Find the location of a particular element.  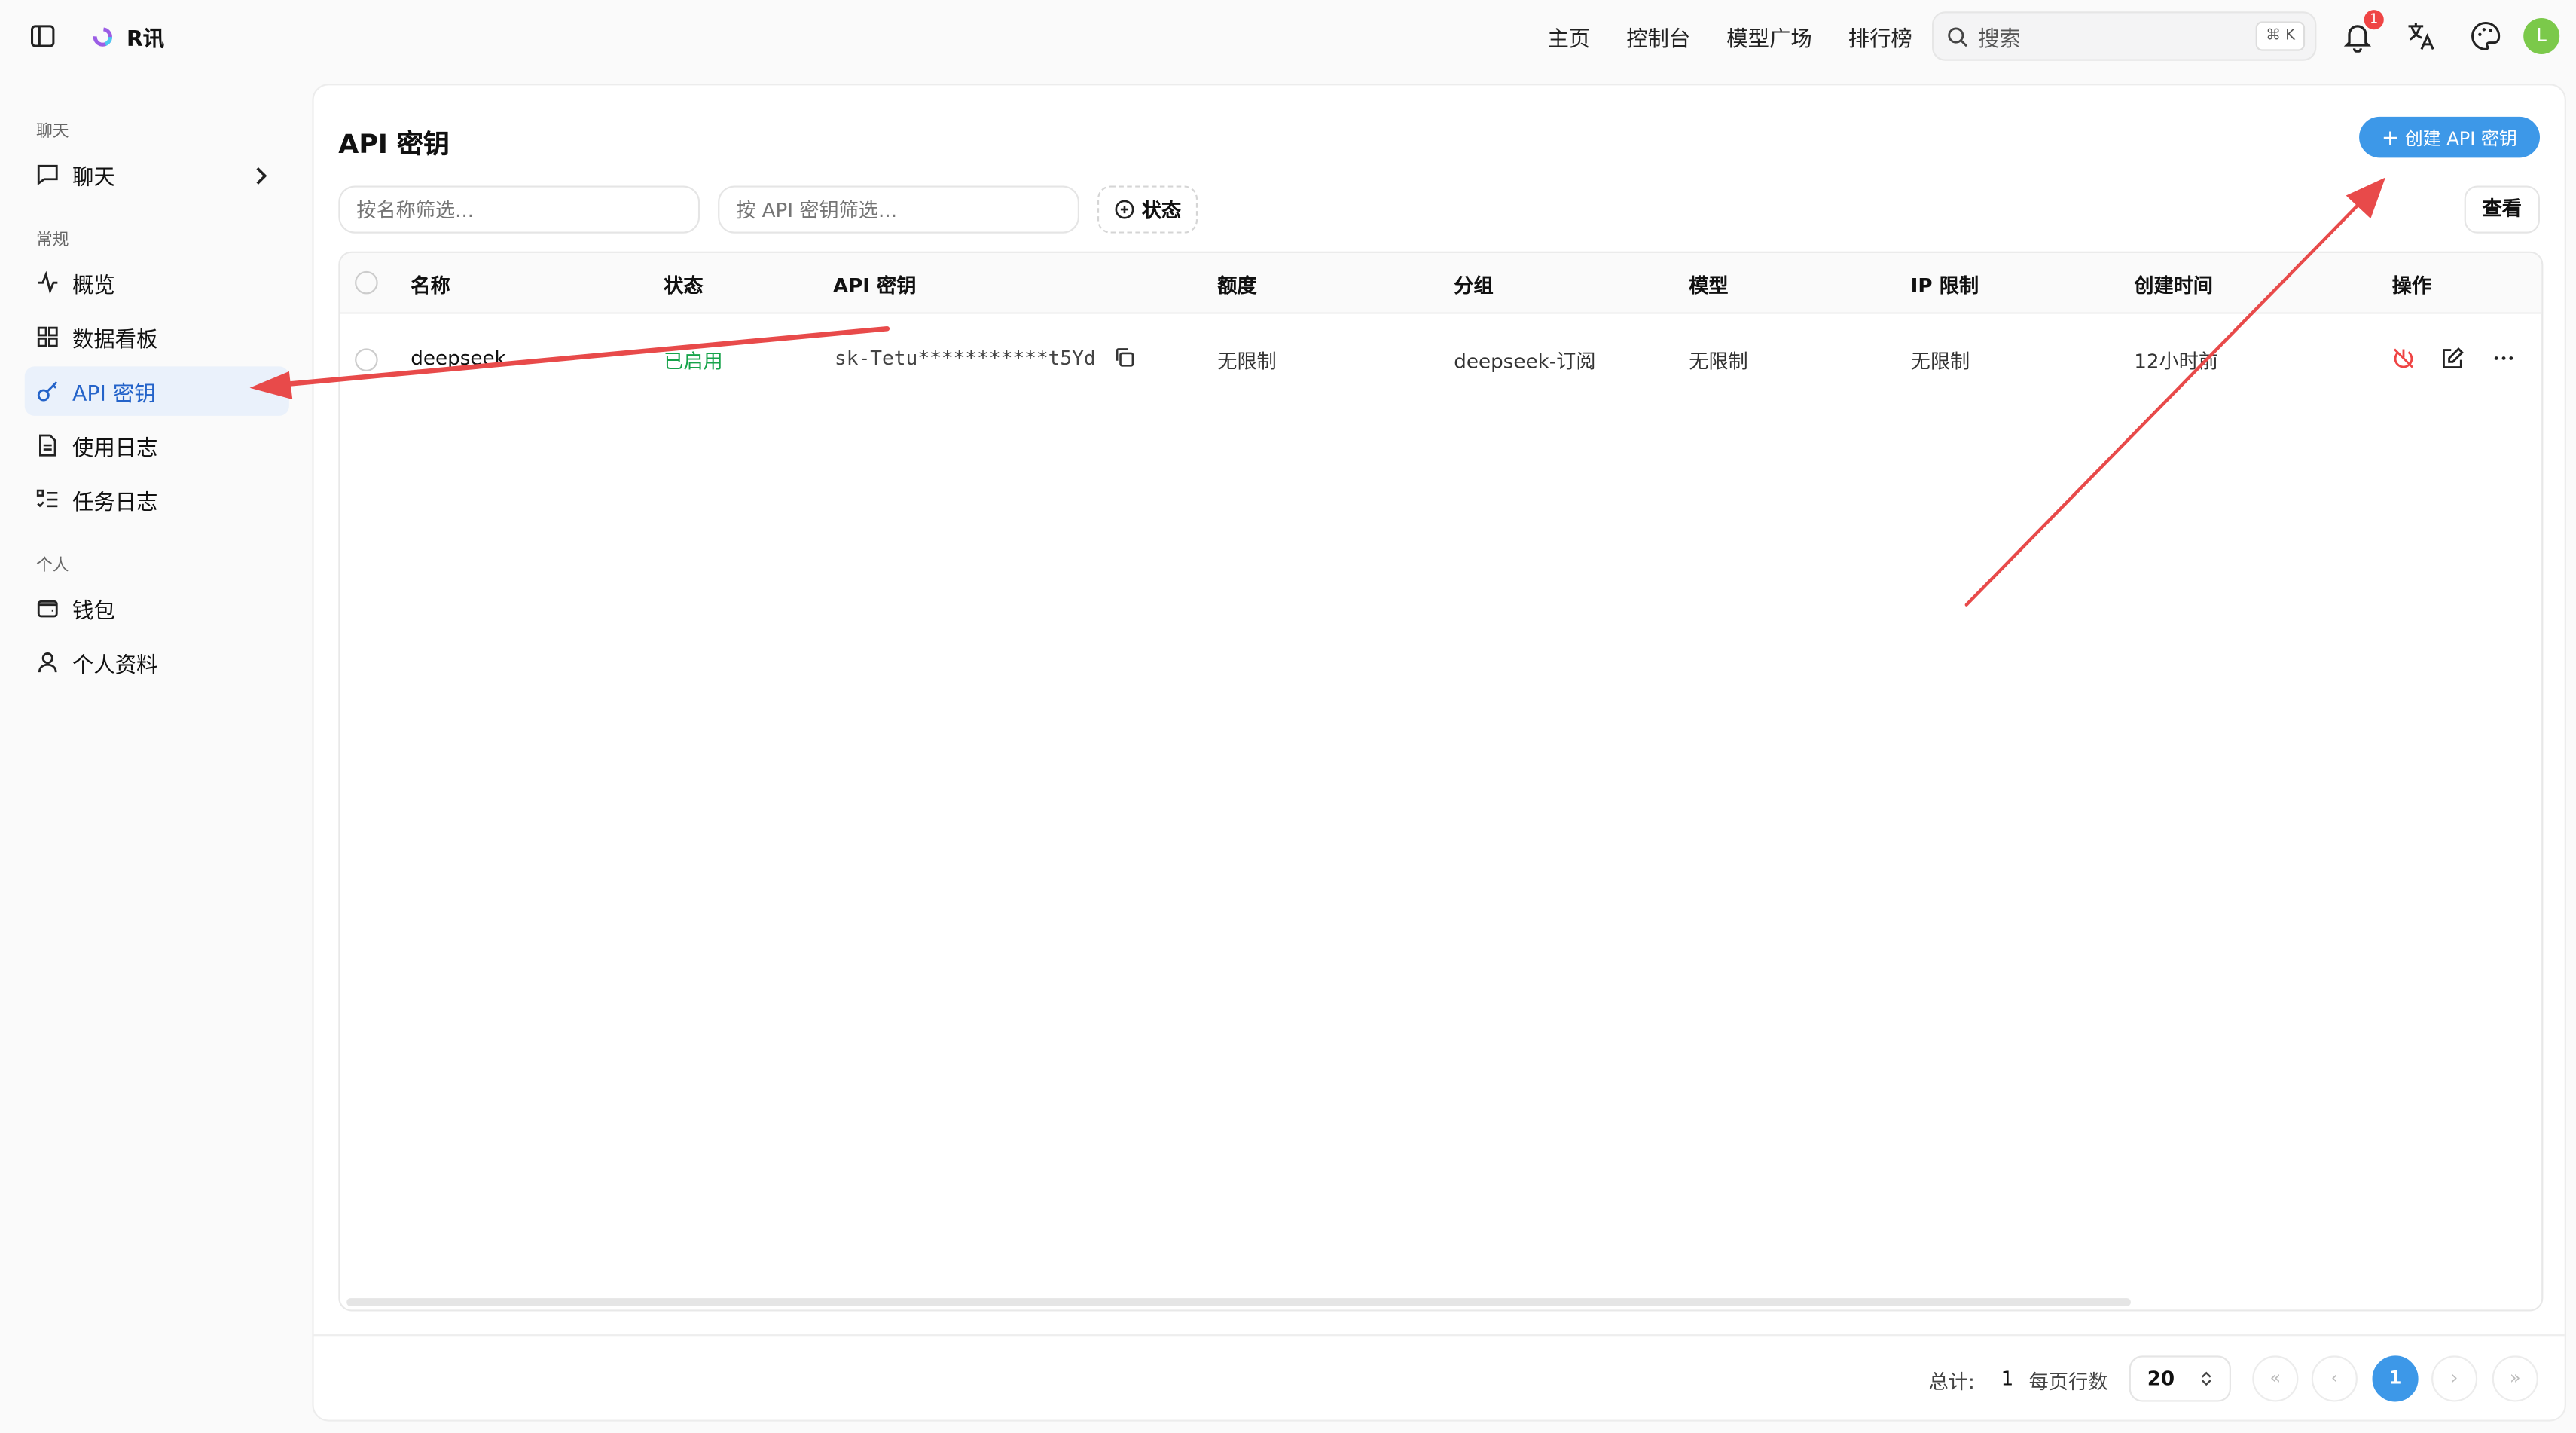

copy-icon is located at coordinates (1125, 357).